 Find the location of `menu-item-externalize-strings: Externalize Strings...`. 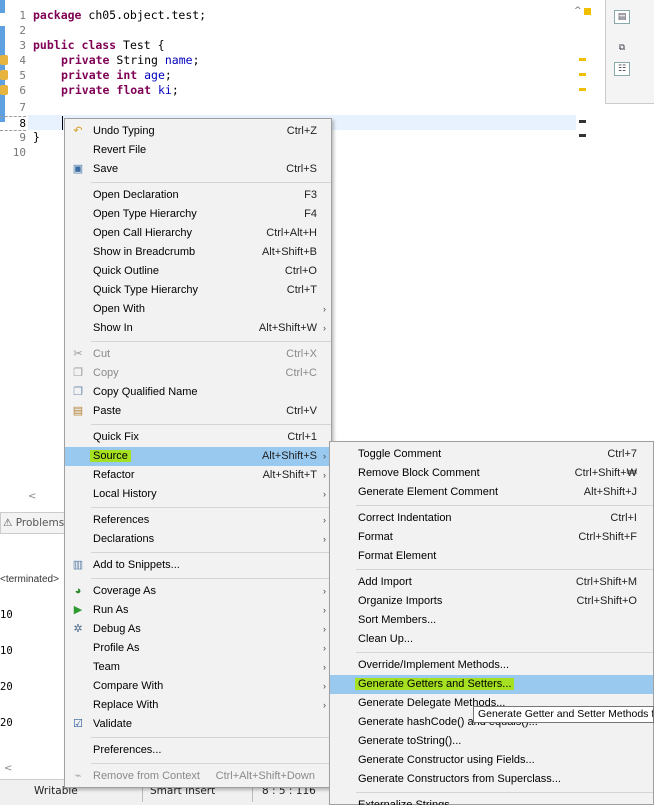

menu-item-externalize-strings: Externalize Strings... is located at coordinates (491, 800).